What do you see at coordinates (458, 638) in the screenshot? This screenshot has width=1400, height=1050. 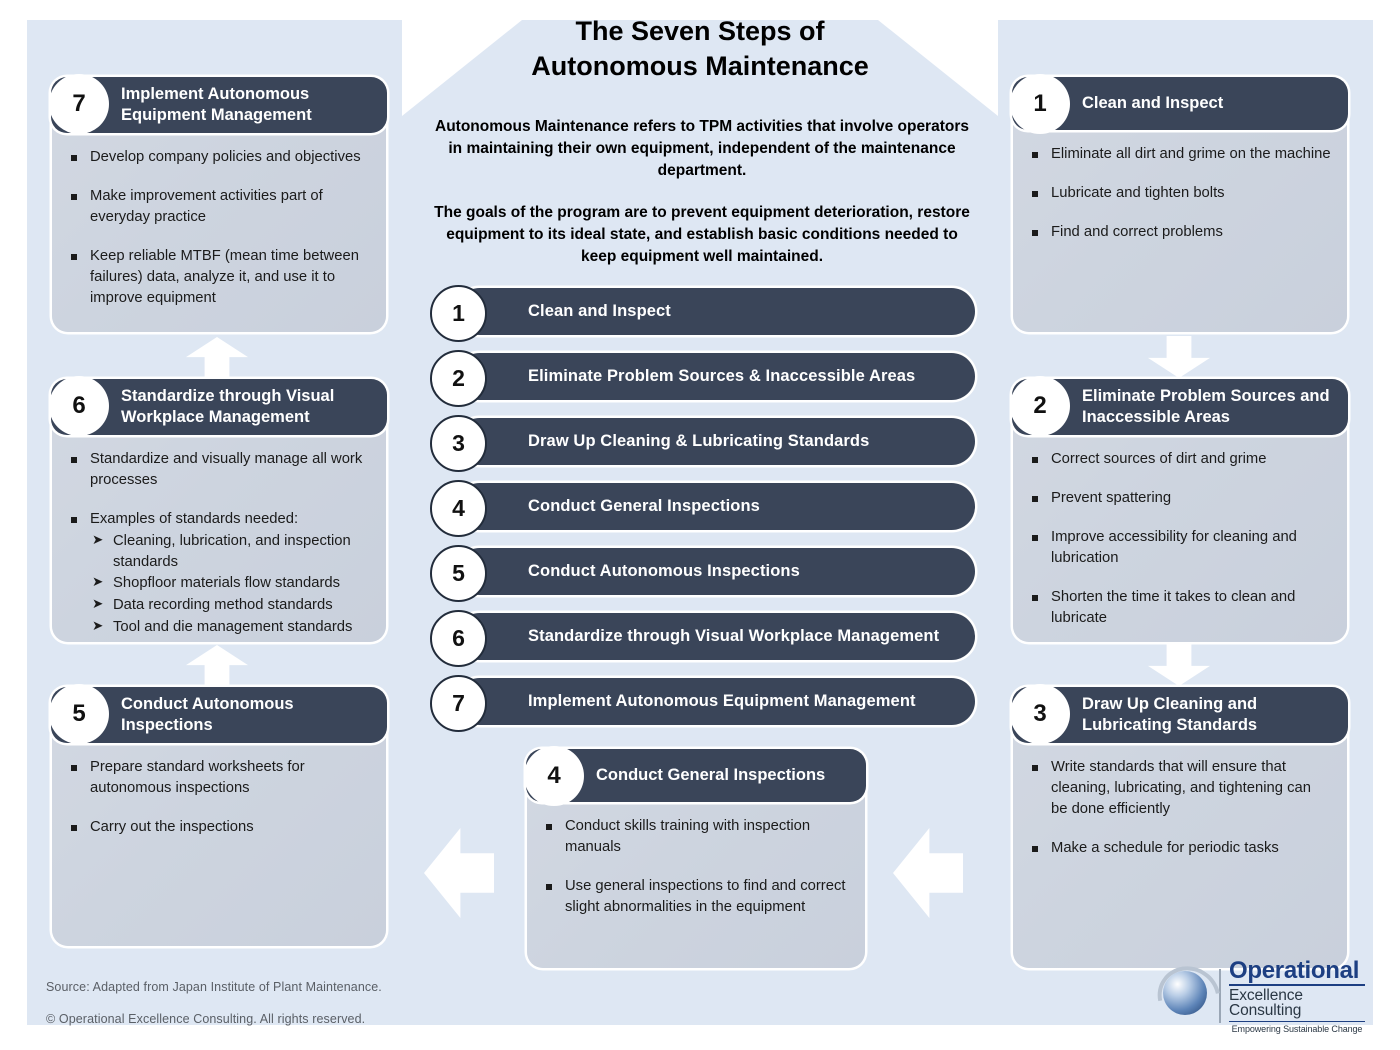 I see `step-list-number-badge: 6` at bounding box center [458, 638].